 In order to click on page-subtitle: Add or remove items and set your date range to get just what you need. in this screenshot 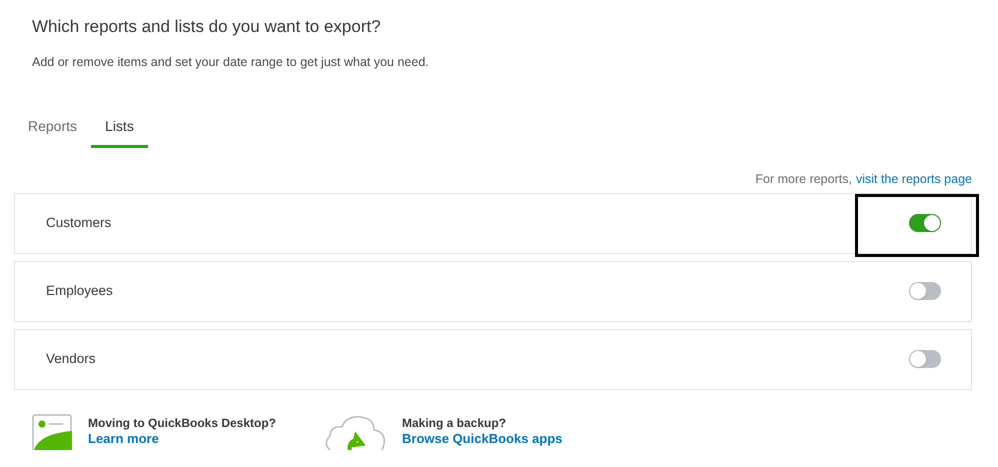, I will do `click(230, 62)`.